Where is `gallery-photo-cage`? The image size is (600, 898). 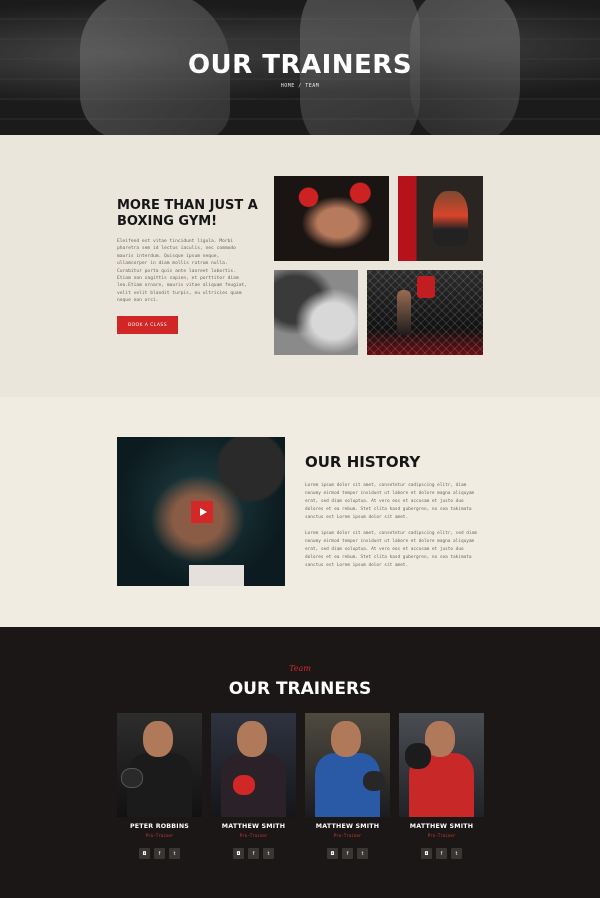
gallery-photo-cage is located at coordinates (425, 312).